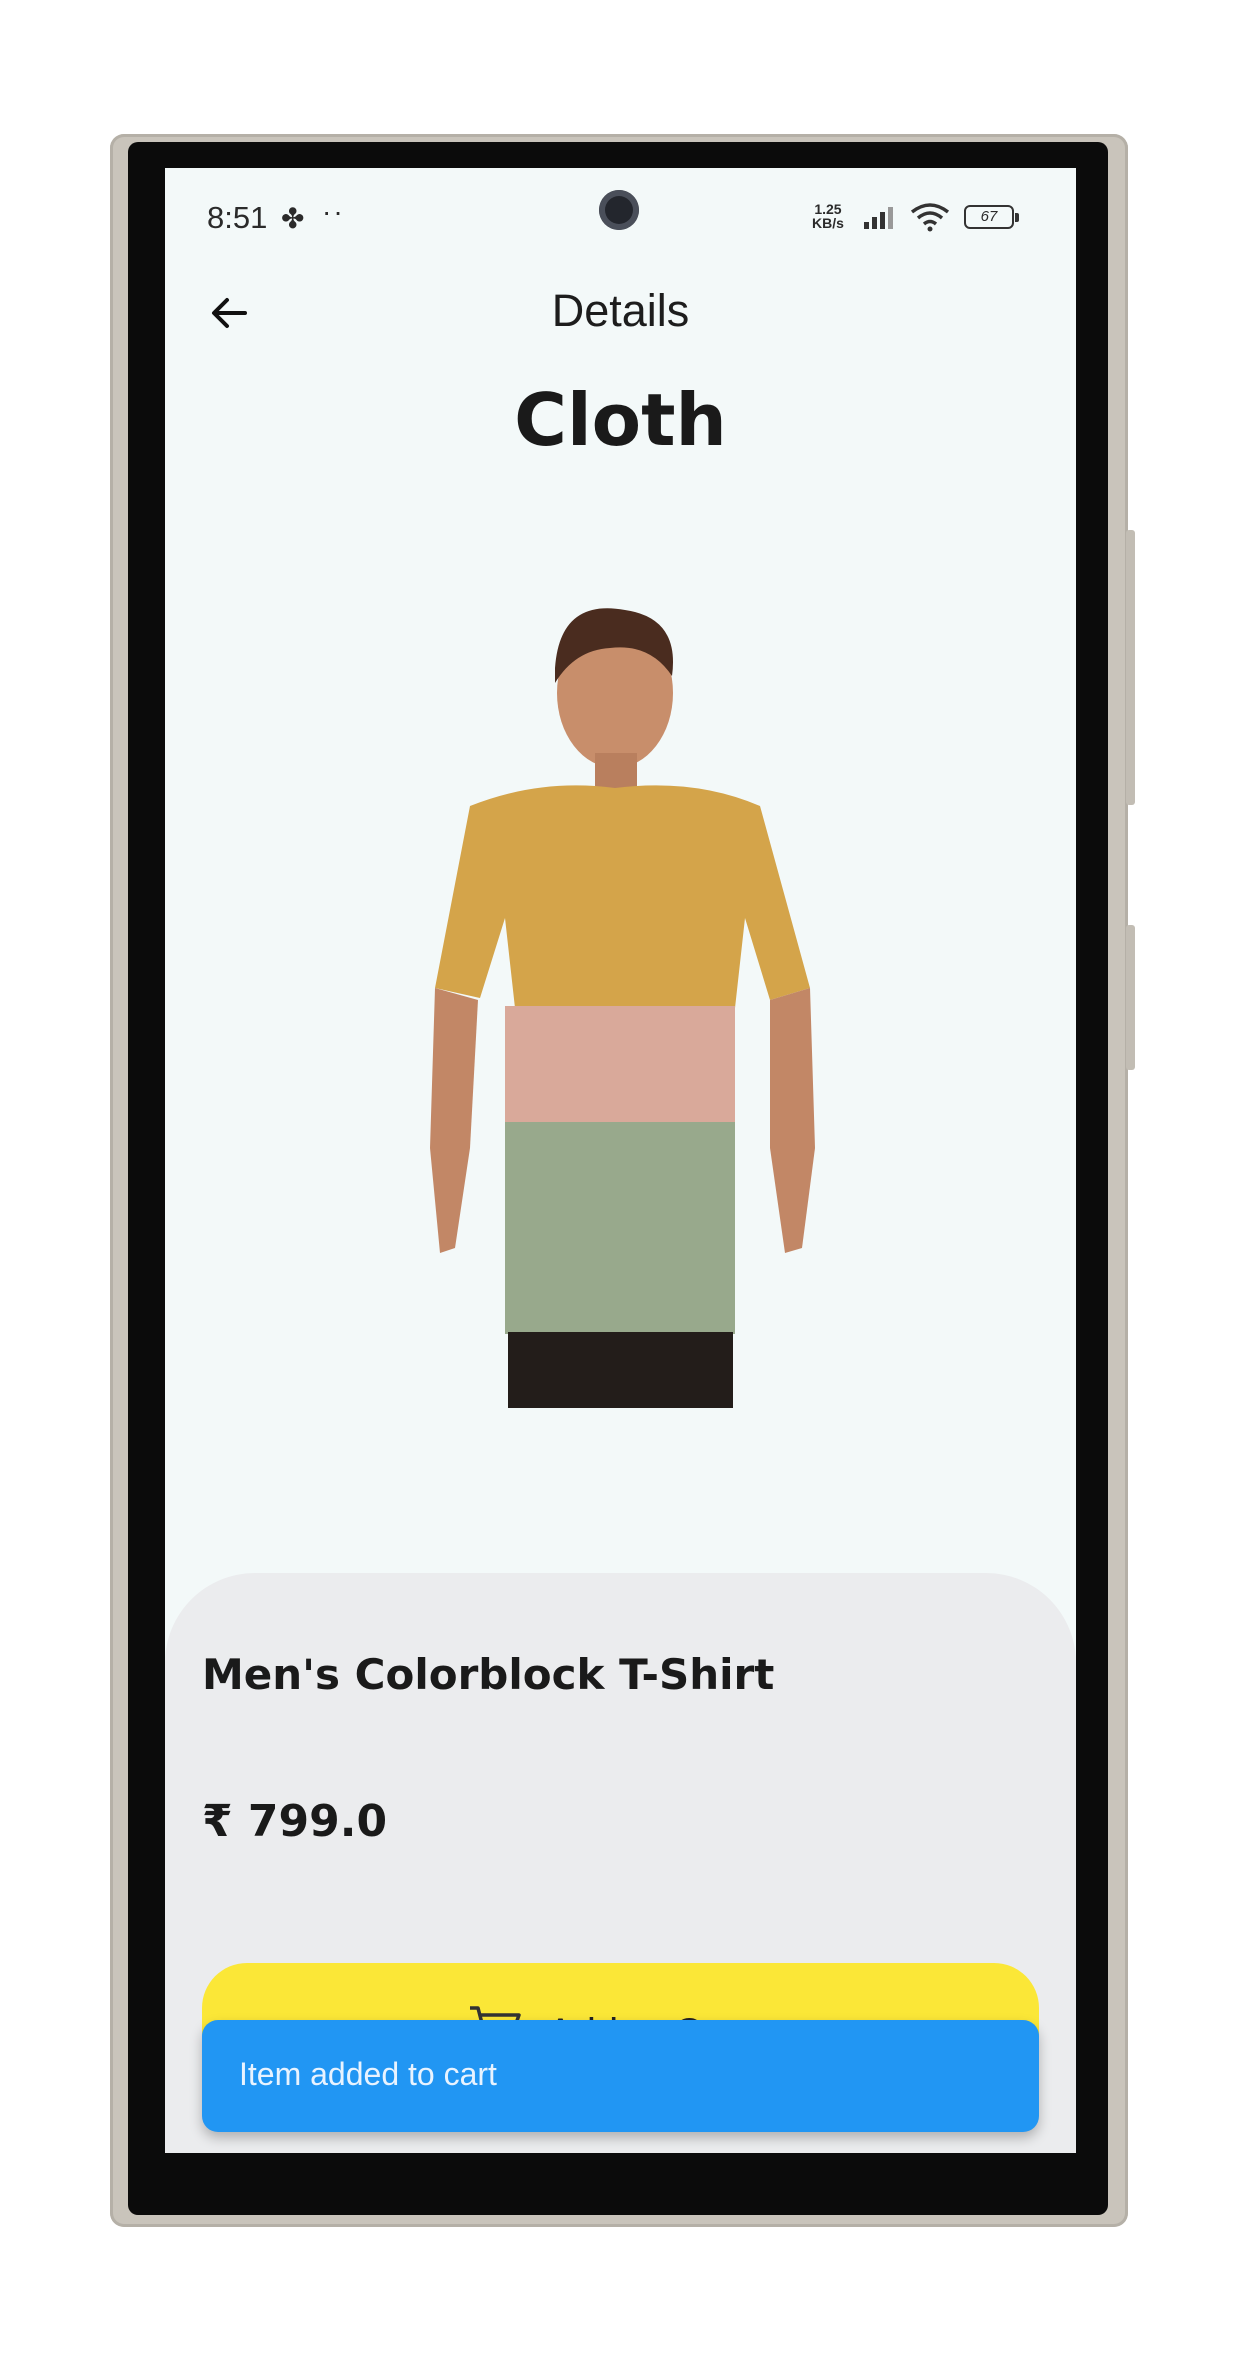 The width and height of the screenshot is (1245, 2359). I want to click on status-bar: 8:51 ✤ ·· 1.25 KB/s 67, so click(620, 218).